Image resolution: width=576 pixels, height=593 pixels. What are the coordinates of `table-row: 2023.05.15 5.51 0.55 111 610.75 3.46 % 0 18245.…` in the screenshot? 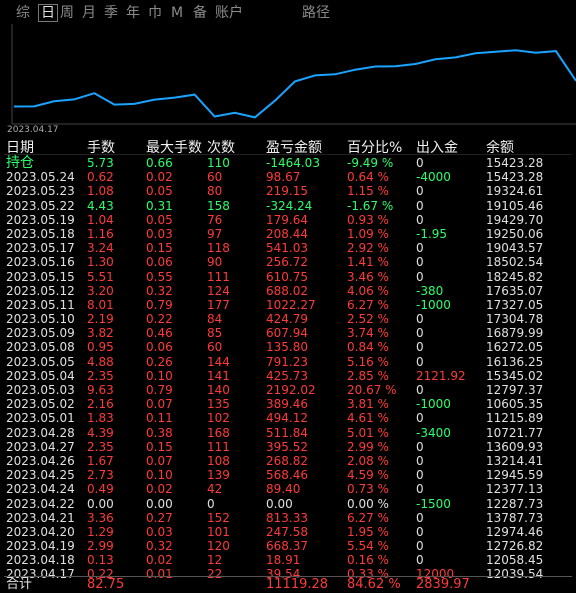 It's located at (288, 277).